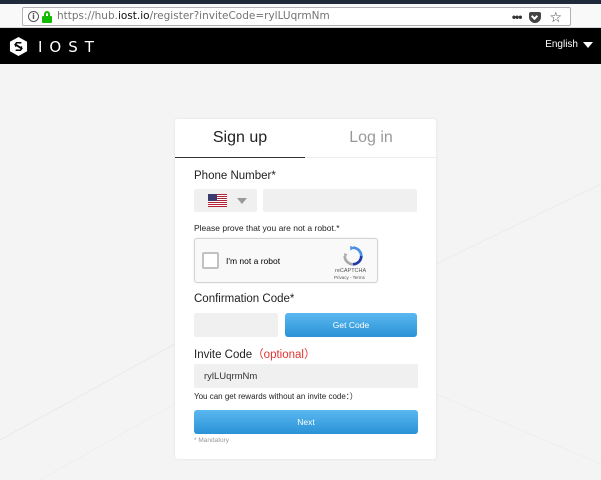 The image size is (601, 480). Describe the element at coordinates (561, 44) in the screenshot. I see `language-label: English` at that location.